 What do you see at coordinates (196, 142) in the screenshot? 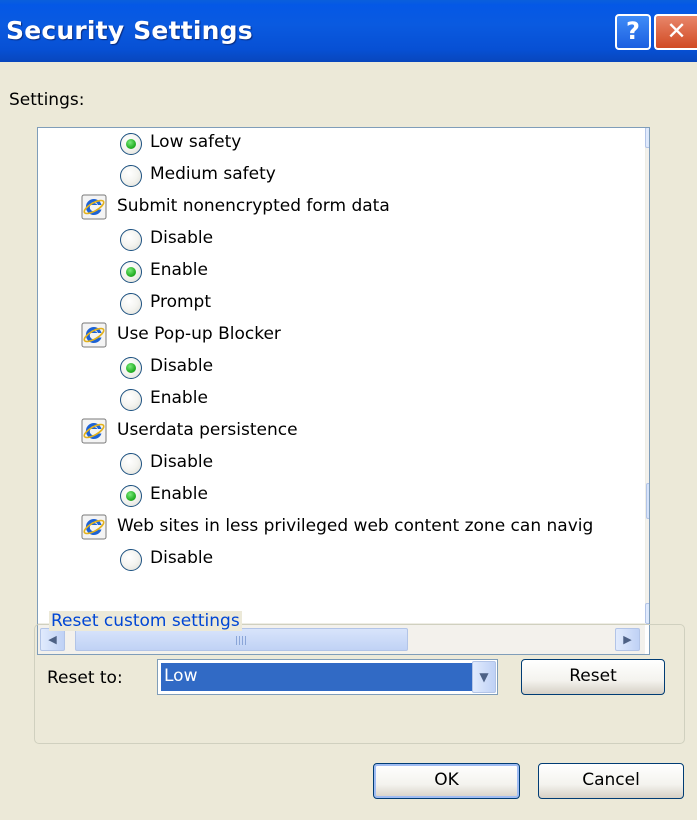
I see `setting-option-label: Low safety` at bounding box center [196, 142].